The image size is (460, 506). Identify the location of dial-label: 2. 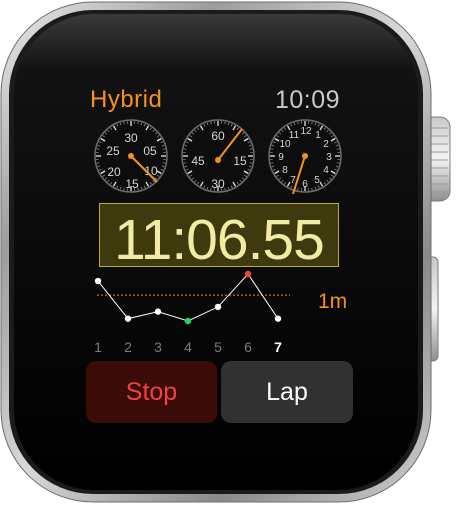
(326, 144).